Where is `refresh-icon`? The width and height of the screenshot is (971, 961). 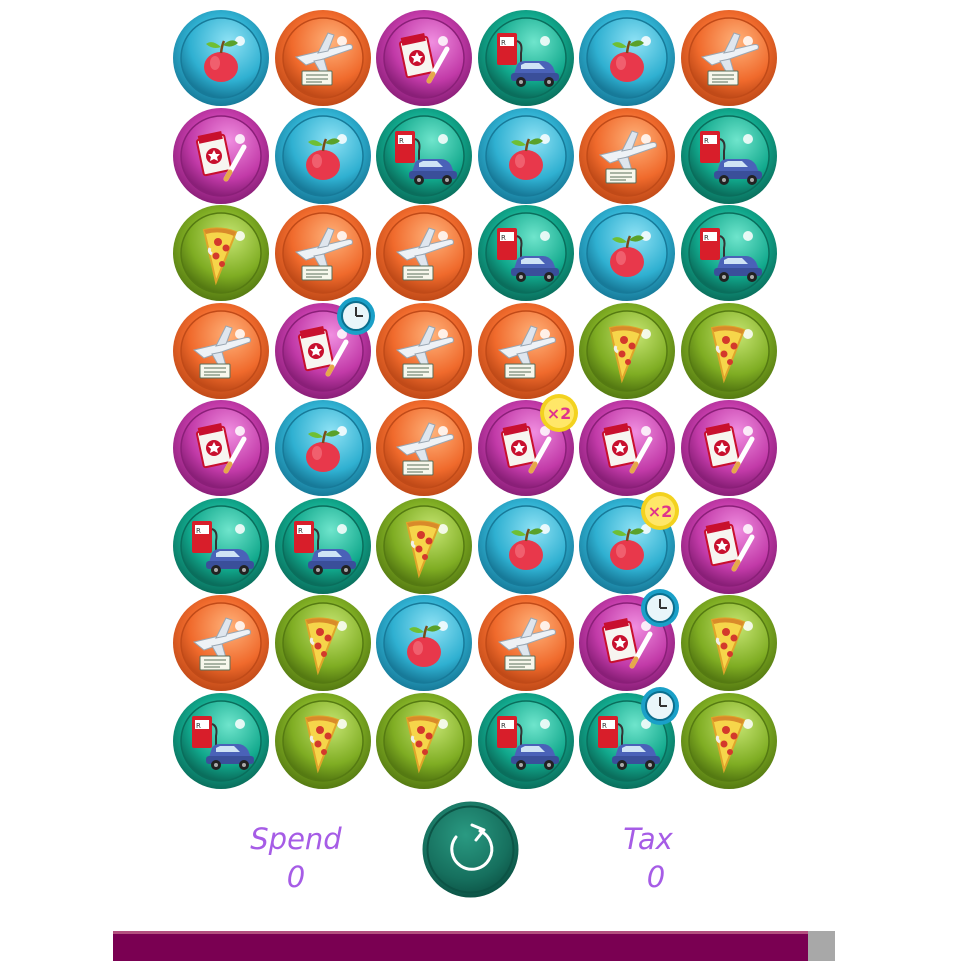
refresh-icon is located at coordinates (470, 849).